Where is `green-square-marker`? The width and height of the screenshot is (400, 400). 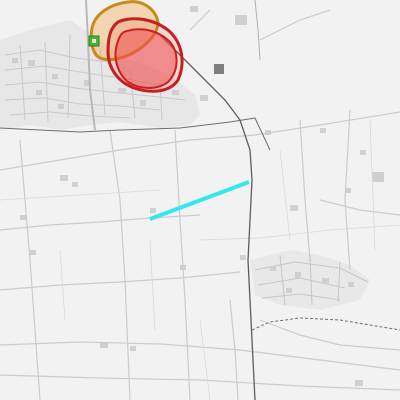 green-square-marker is located at coordinates (94, 41).